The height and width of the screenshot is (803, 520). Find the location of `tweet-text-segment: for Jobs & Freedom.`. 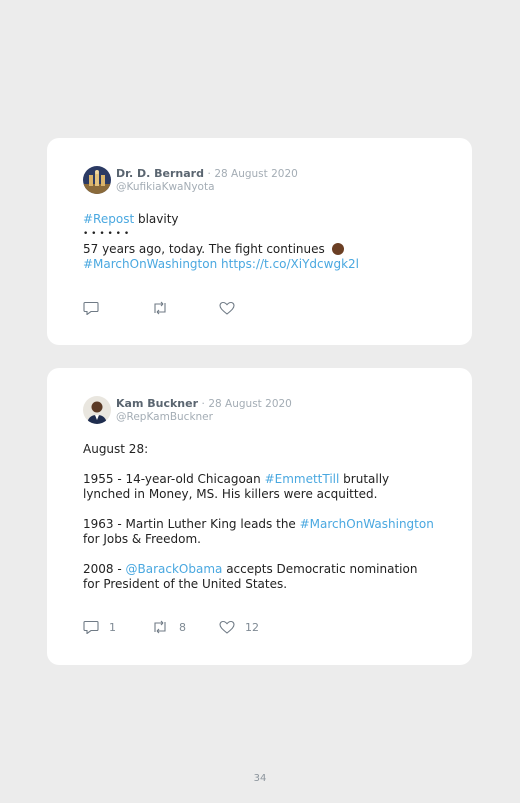

tweet-text-segment: for Jobs & Freedom. is located at coordinates (142, 539).